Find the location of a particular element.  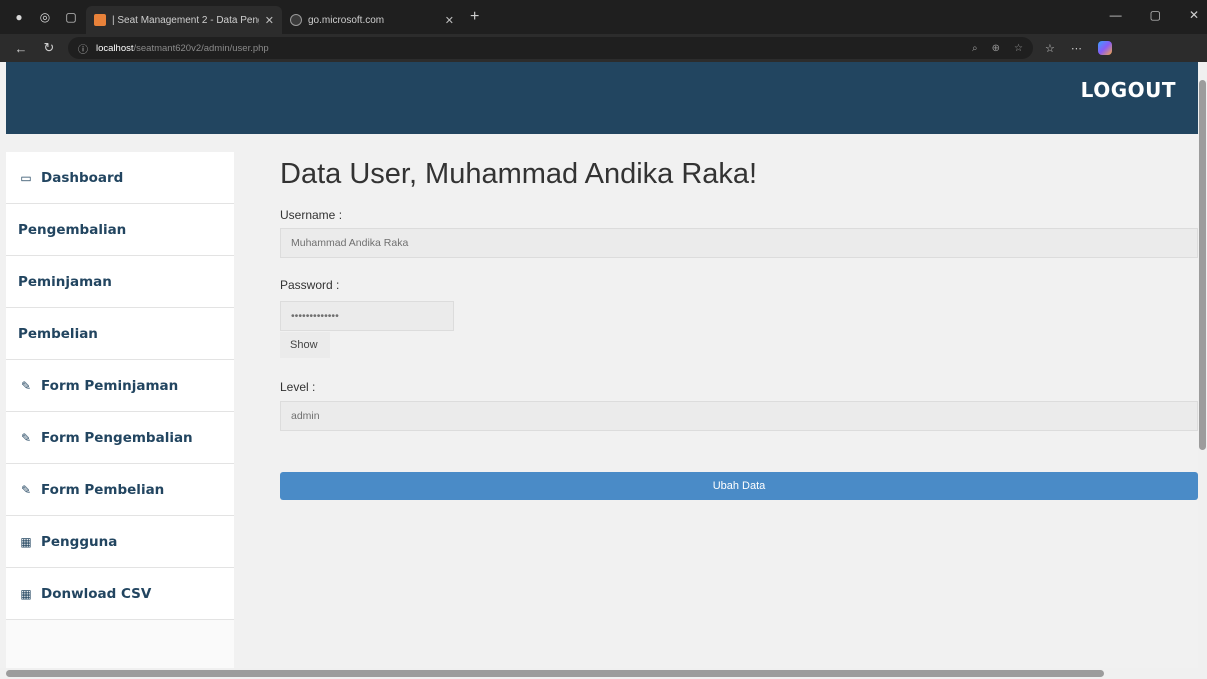

tab-title: | Seat Management 2 - Data Peng is located at coordinates (185, 20).